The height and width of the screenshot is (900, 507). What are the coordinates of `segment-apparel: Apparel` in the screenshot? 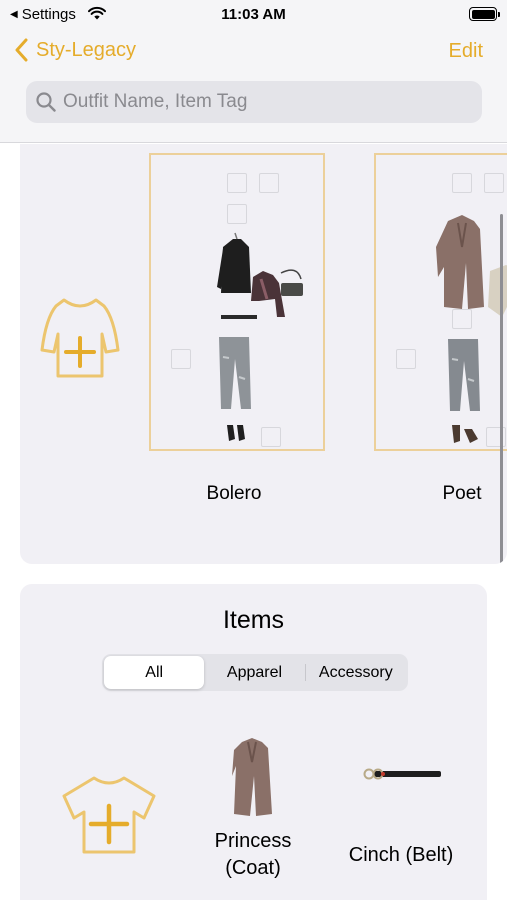 It's located at (254, 672).